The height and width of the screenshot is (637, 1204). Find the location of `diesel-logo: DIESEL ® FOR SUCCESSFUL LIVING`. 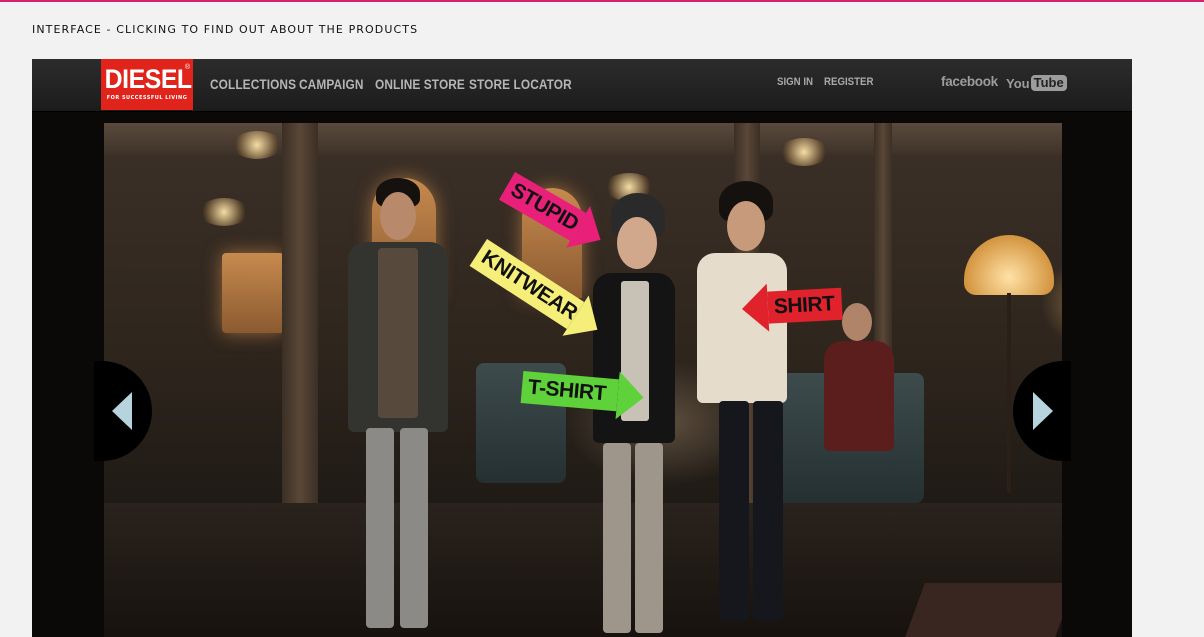

diesel-logo: DIESEL ® FOR SUCCESSFUL LIVING is located at coordinates (147, 84).